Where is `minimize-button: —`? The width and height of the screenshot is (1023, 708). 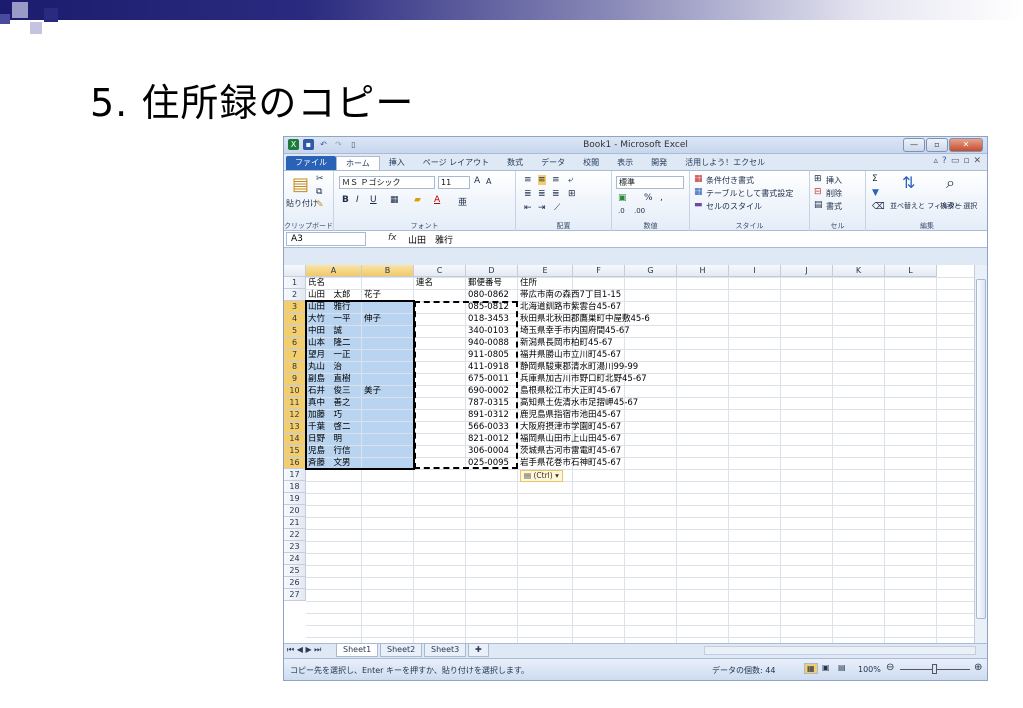 minimize-button: — is located at coordinates (914, 145).